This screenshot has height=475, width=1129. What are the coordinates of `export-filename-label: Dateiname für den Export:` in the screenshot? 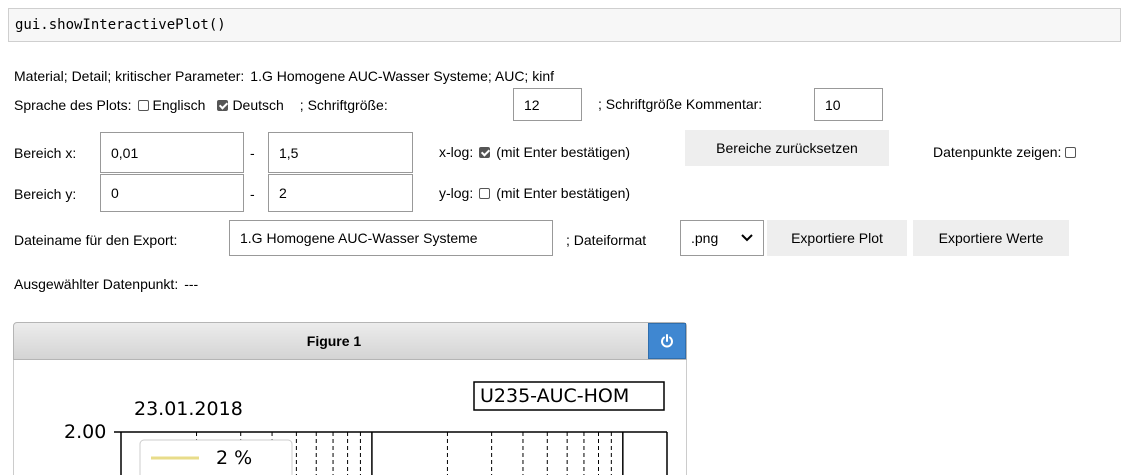 It's located at (96, 240).